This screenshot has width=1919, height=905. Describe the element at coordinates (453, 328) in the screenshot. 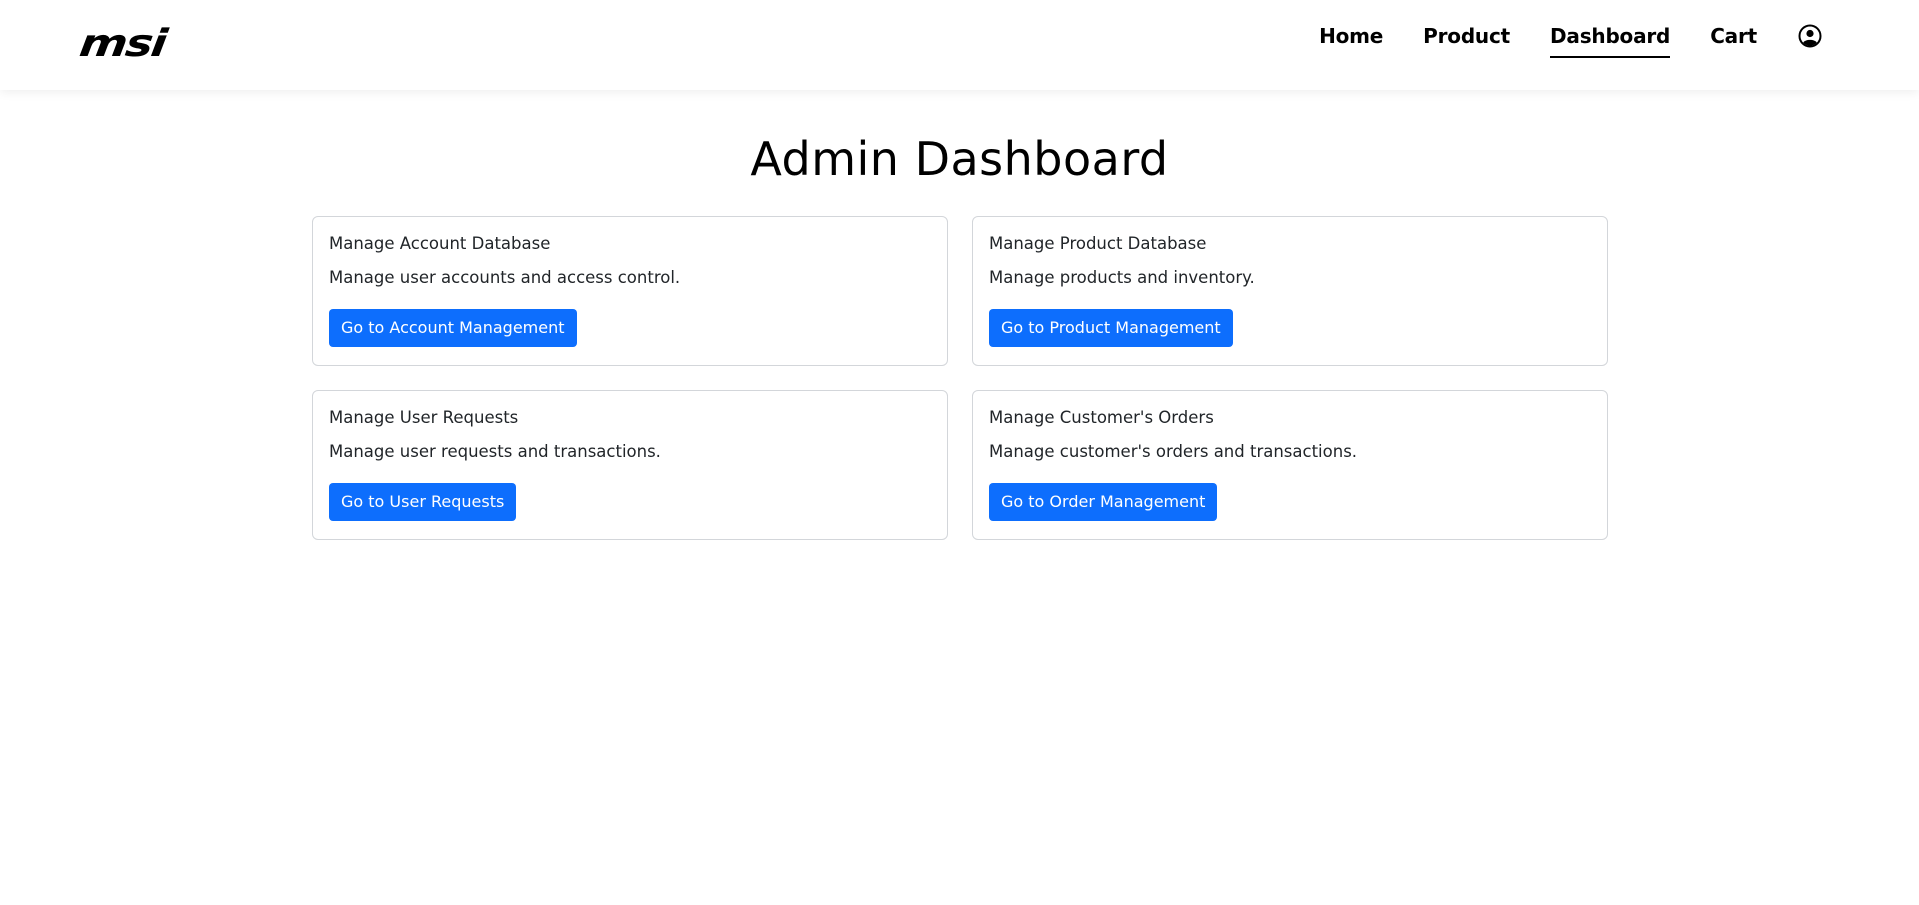

I see `go-to-account-management-button: Go to Account Management` at that location.